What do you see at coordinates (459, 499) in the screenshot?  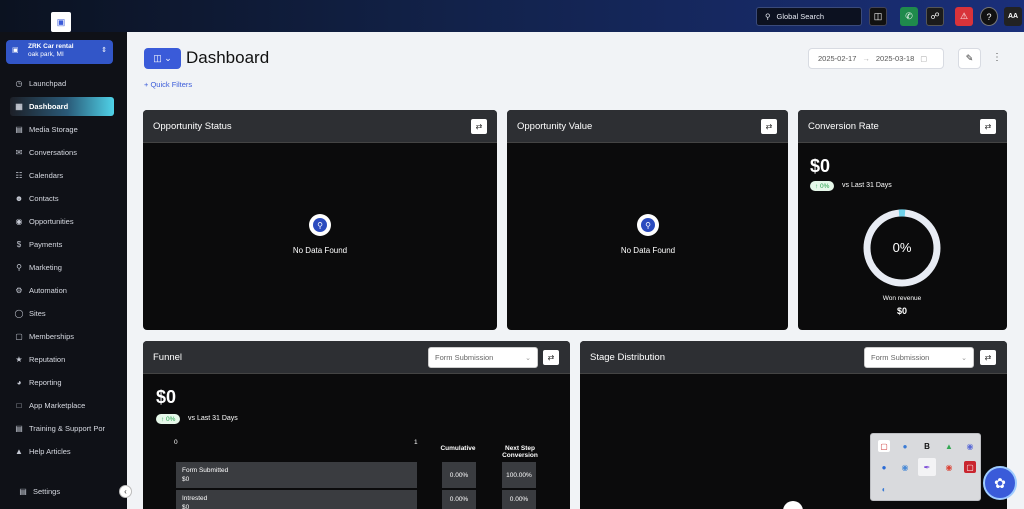 I see `funnel-cumulative-cell: 0.00%` at bounding box center [459, 499].